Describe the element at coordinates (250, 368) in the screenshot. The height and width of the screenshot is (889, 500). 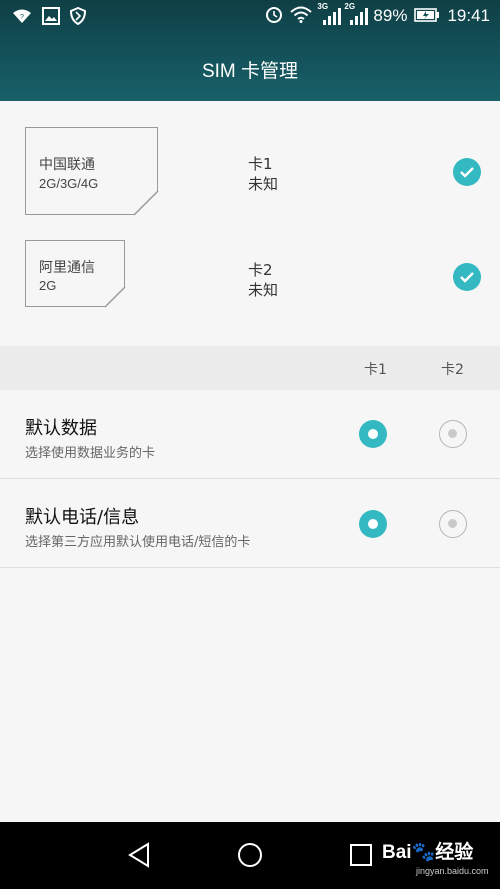
I see `column-header: 卡1 卡2` at that location.